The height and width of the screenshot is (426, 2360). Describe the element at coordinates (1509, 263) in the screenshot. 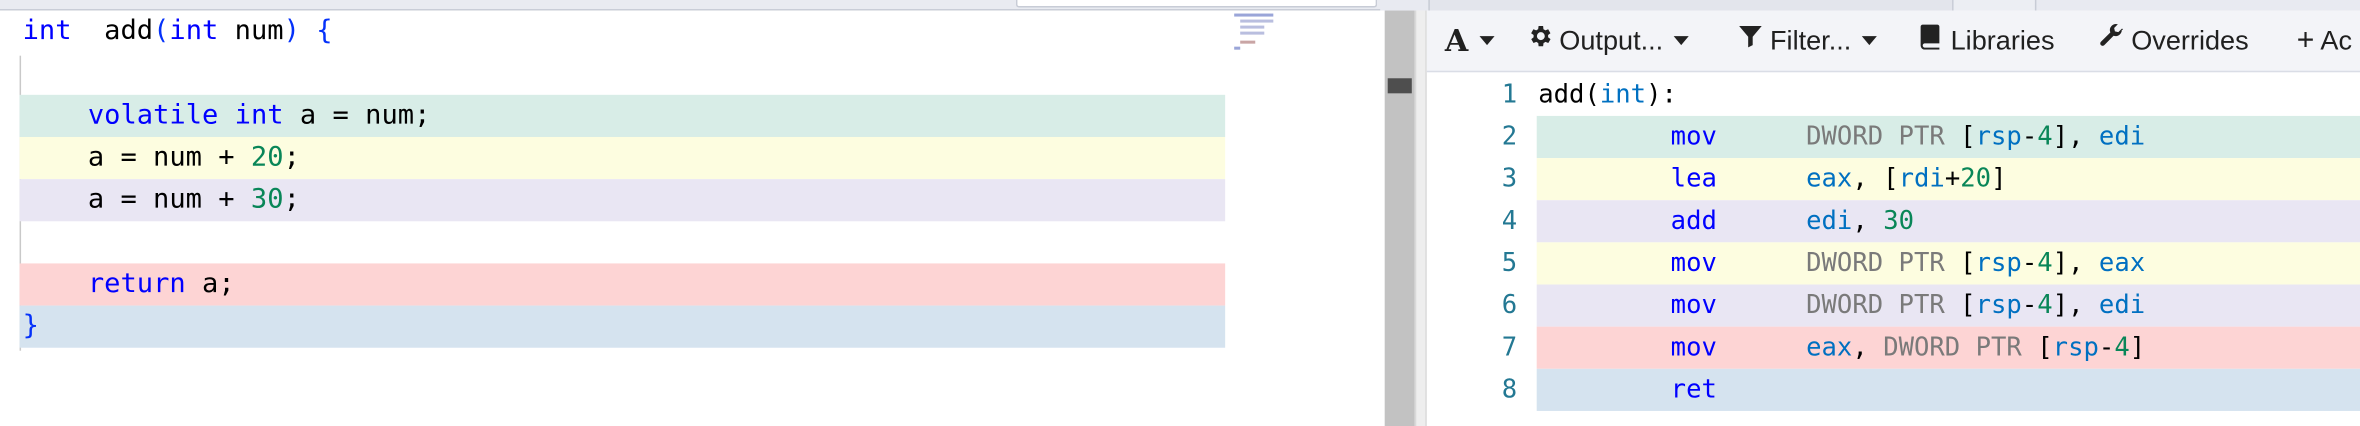

I see `line-number: 5` at that location.